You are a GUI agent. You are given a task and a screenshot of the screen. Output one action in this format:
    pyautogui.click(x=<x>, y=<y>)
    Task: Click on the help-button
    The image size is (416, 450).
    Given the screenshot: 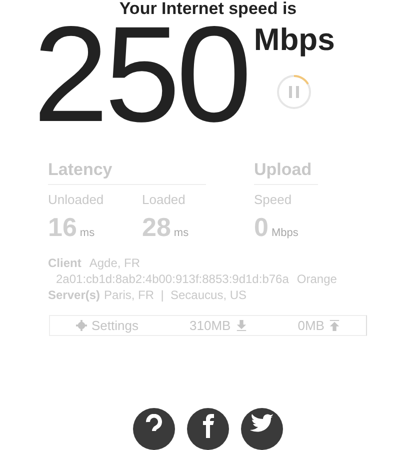 What is the action you would take?
    pyautogui.click(x=154, y=429)
    